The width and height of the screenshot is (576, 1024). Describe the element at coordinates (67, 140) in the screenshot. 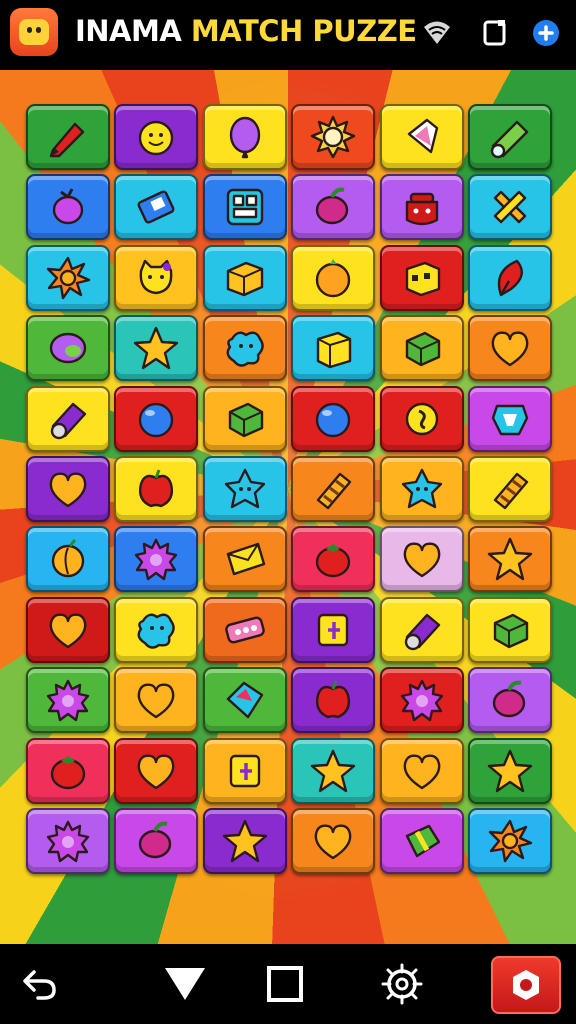

I see `crayon-icon` at that location.